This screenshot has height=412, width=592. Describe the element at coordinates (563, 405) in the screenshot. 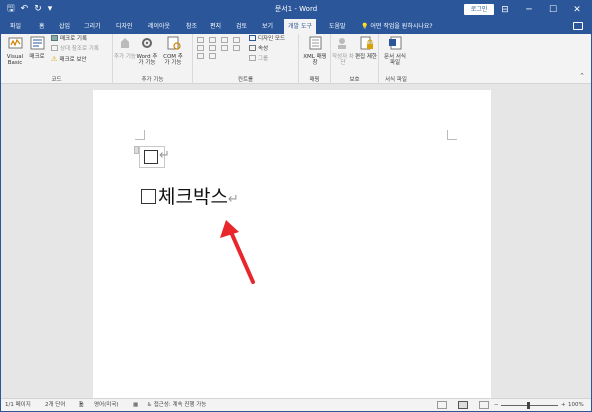

I see `zoom-in-button: +` at that location.